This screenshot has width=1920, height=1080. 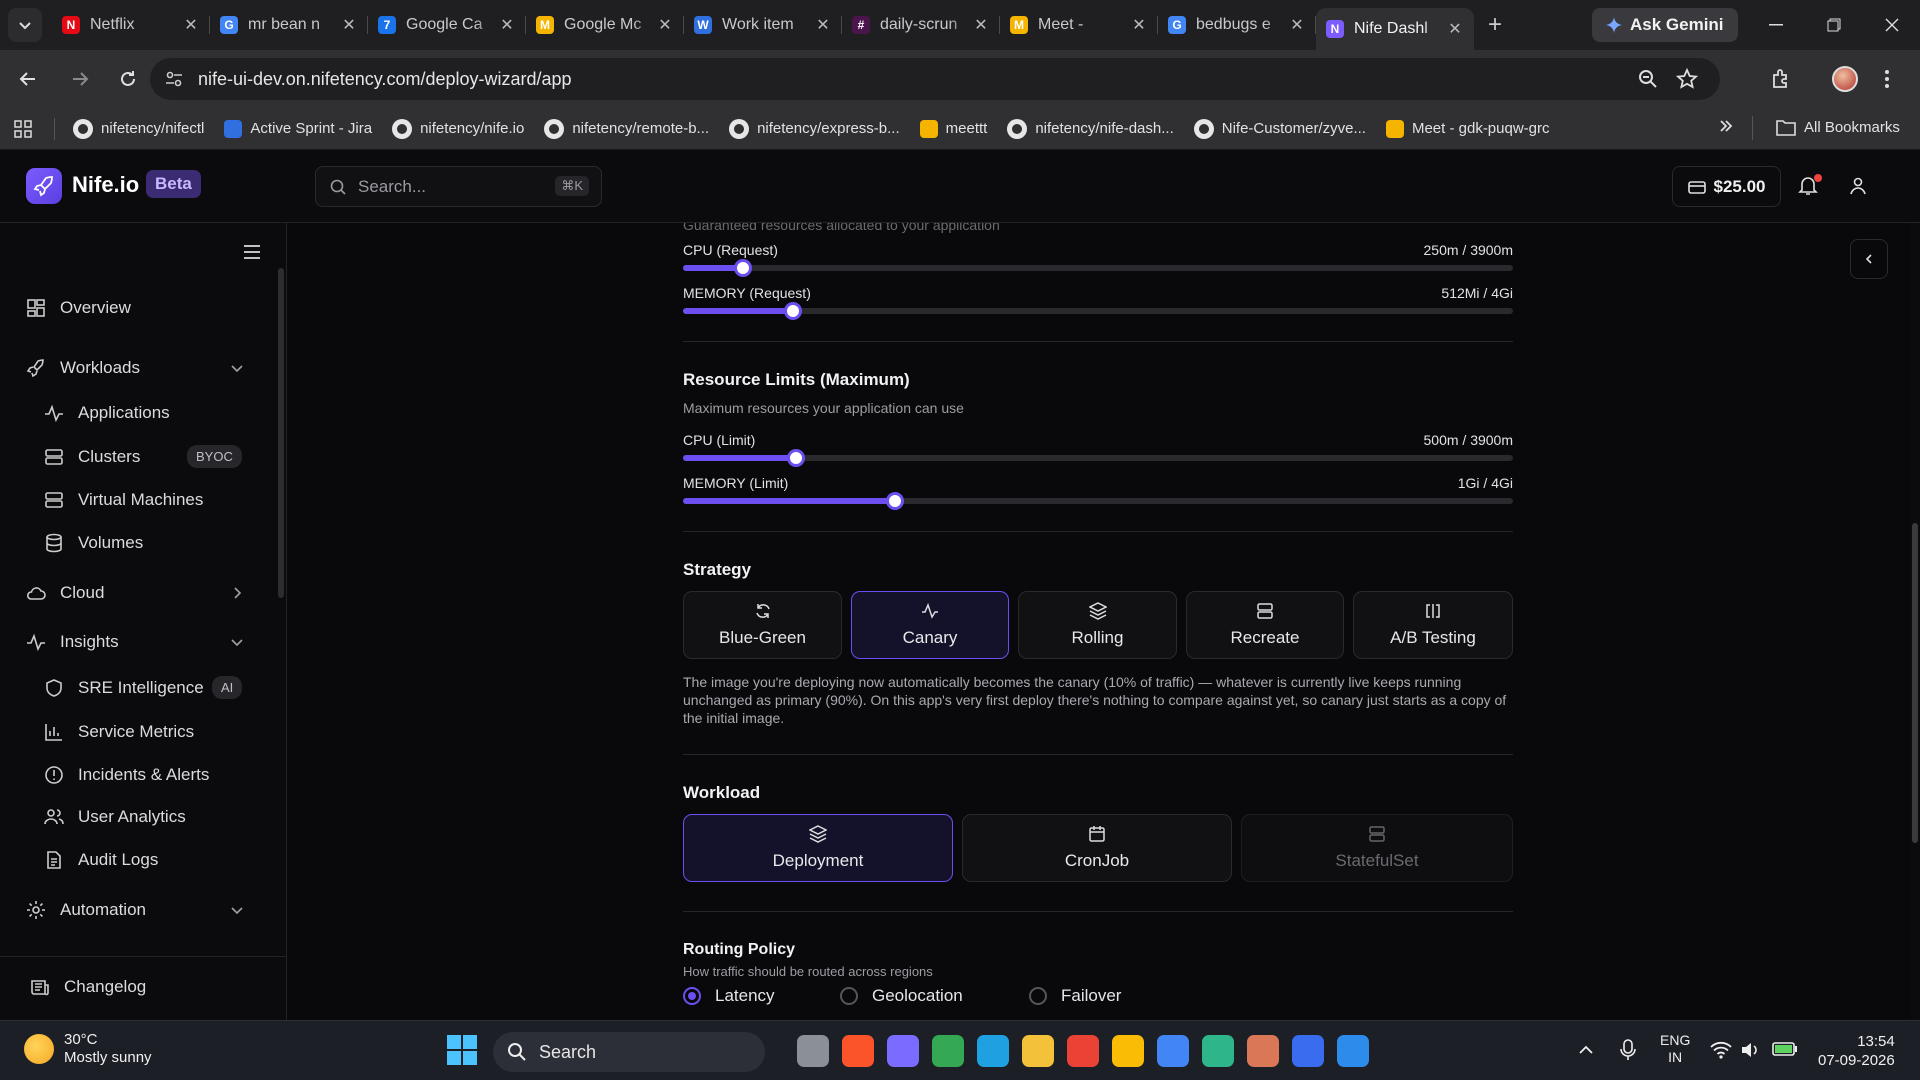 I want to click on bookmark-item: Meet - gdk-puqw-grc, so click(x=1467, y=128).